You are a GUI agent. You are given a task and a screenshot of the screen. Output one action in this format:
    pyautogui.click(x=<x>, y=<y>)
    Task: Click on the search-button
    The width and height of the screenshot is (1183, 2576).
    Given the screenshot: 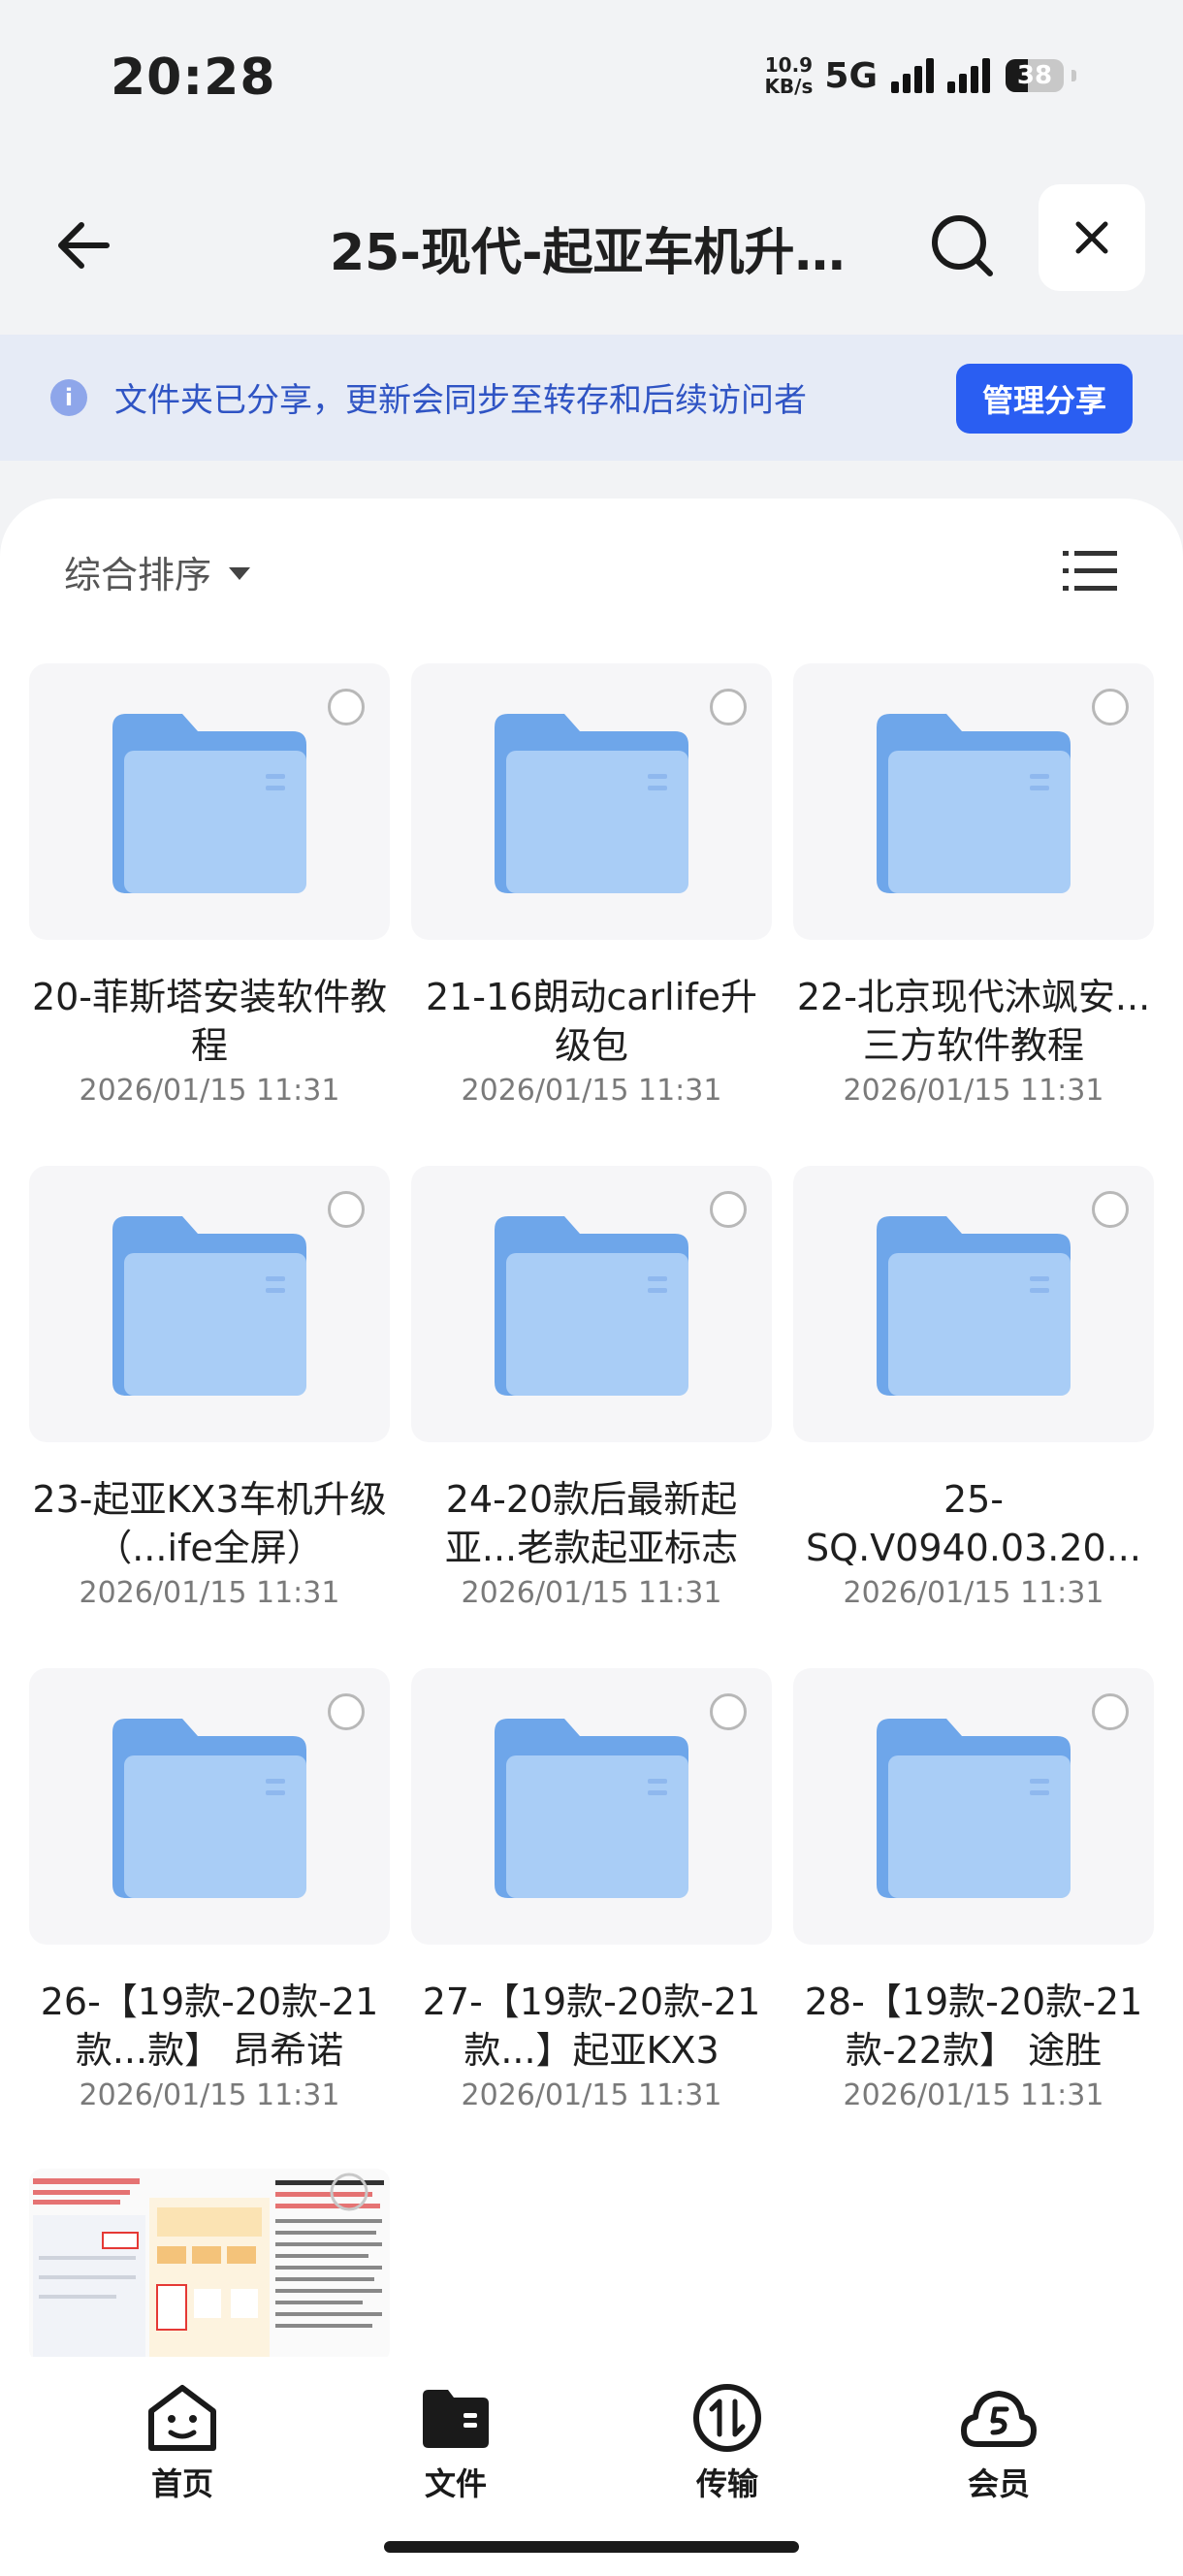 What is the action you would take?
    pyautogui.click(x=963, y=246)
    